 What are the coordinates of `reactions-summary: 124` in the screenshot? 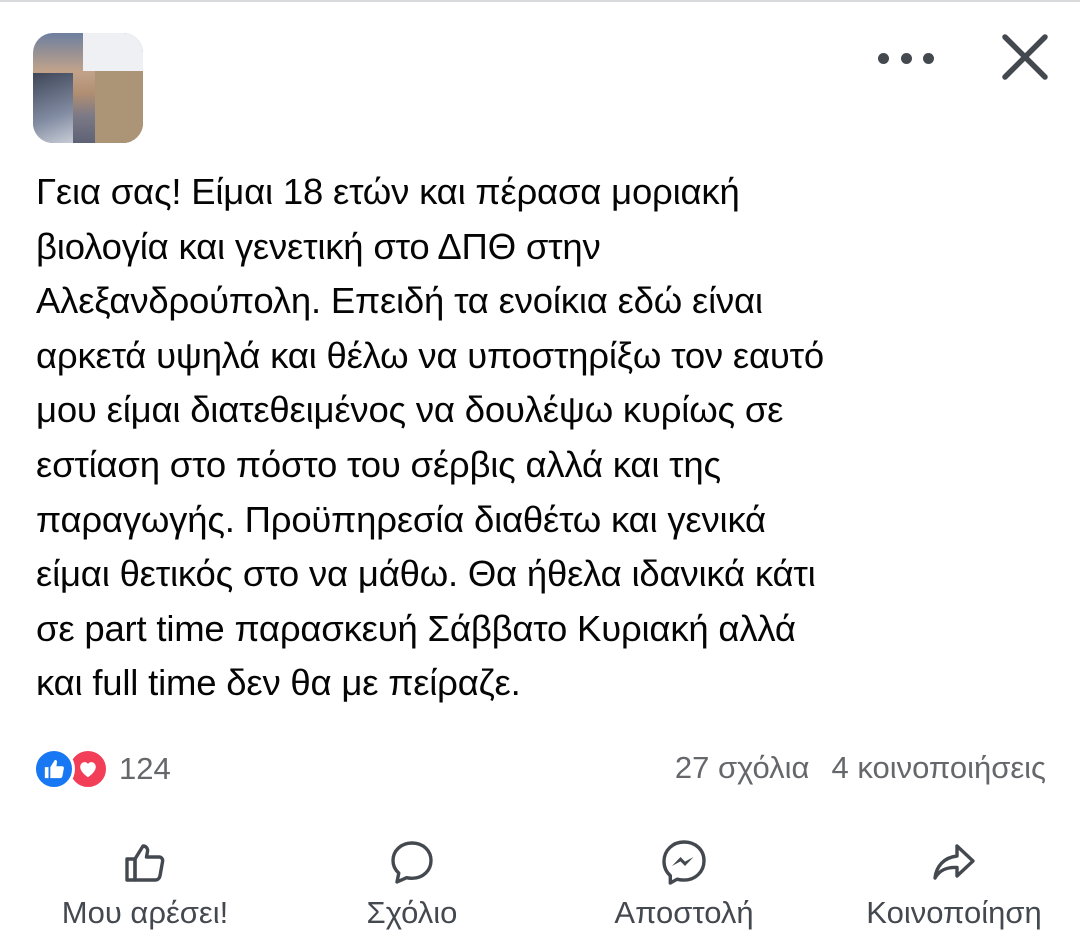 It's located at (102, 769).